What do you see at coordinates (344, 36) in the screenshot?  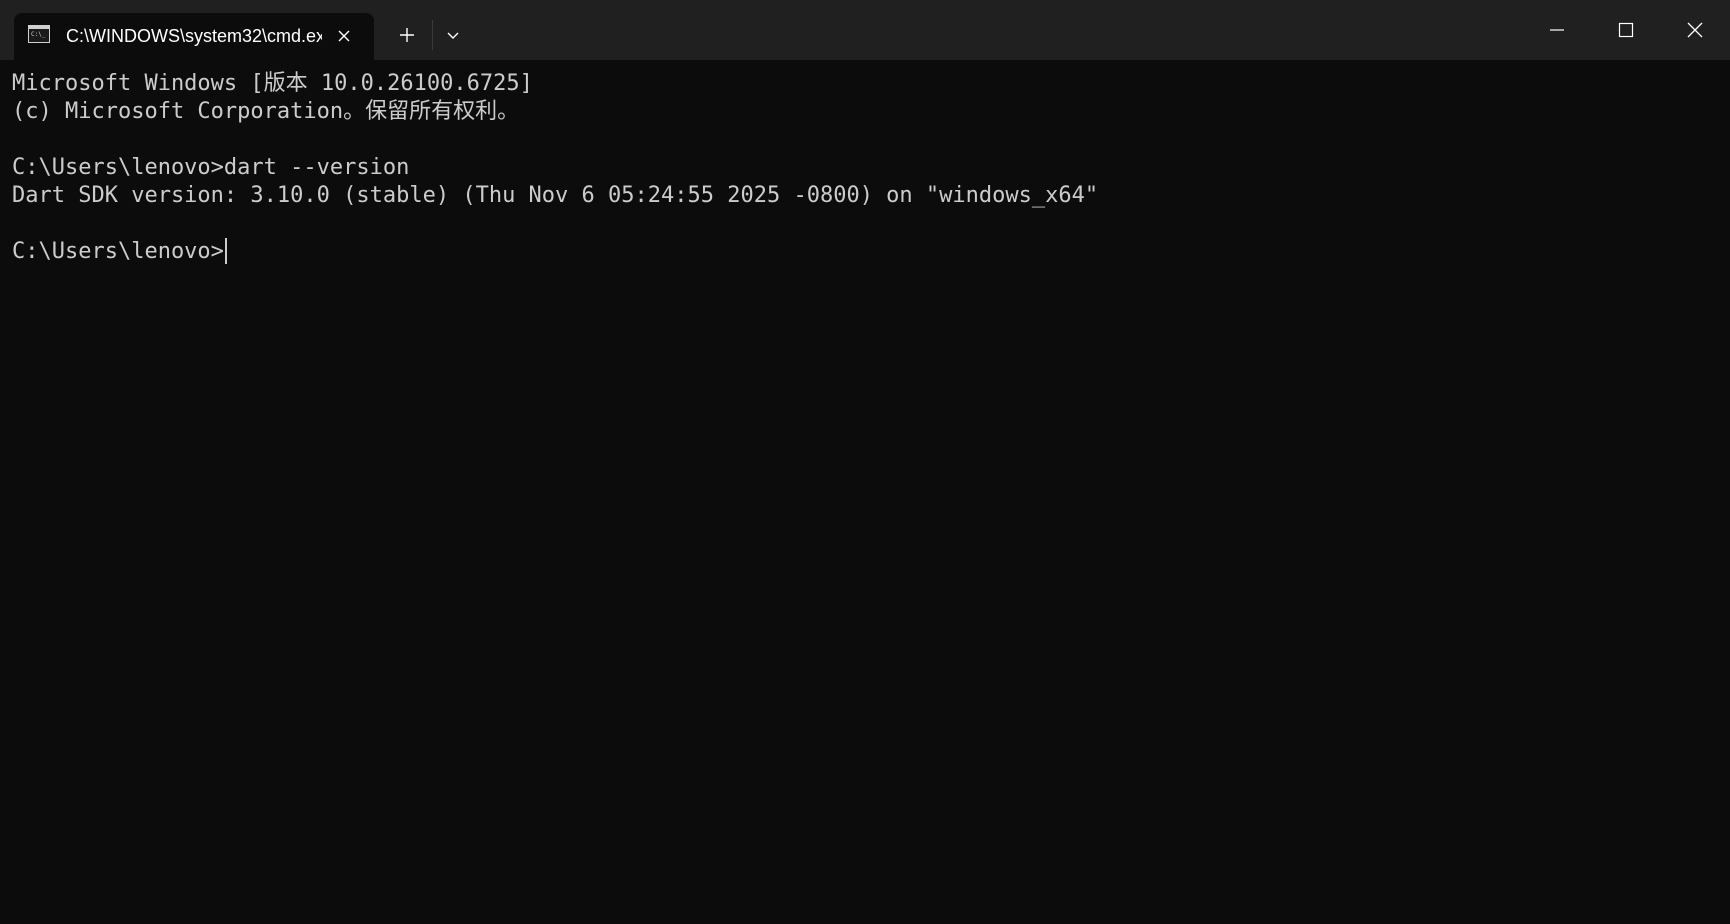 I see `close-tab-icon` at bounding box center [344, 36].